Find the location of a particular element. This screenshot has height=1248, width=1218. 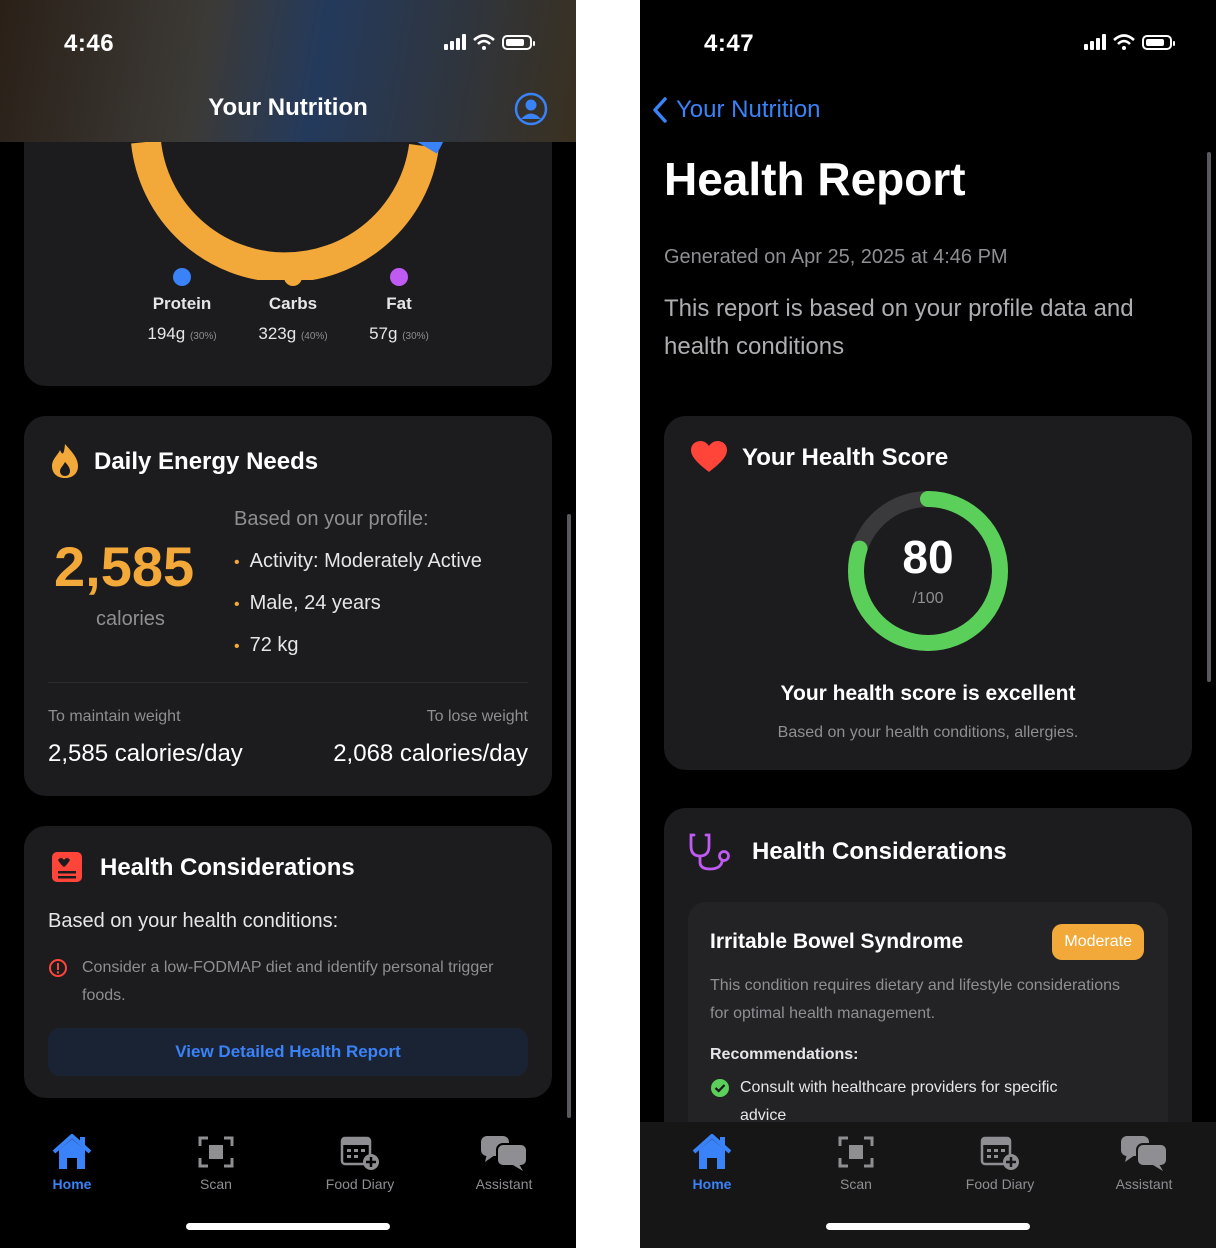

chevron-left-icon is located at coordinates (660, 110).